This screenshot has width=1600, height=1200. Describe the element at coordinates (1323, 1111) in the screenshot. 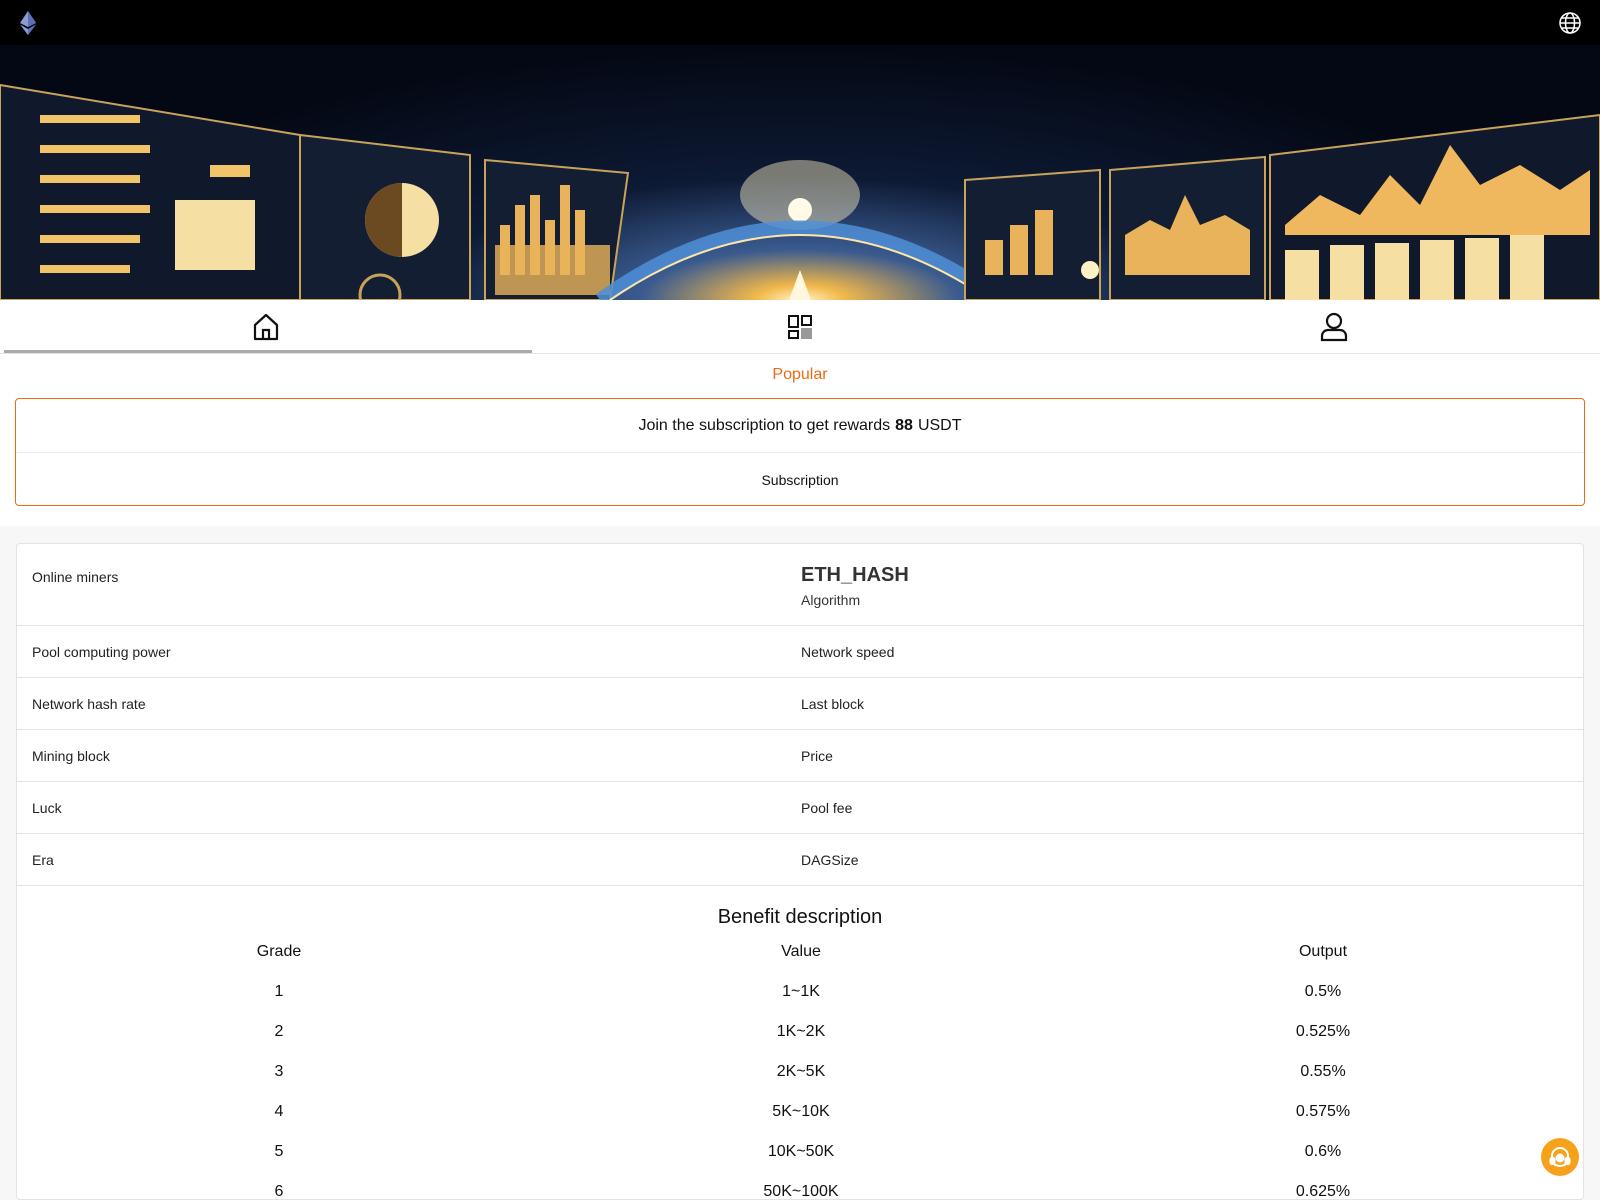

I see `output-cell: 0.575%` at that location.